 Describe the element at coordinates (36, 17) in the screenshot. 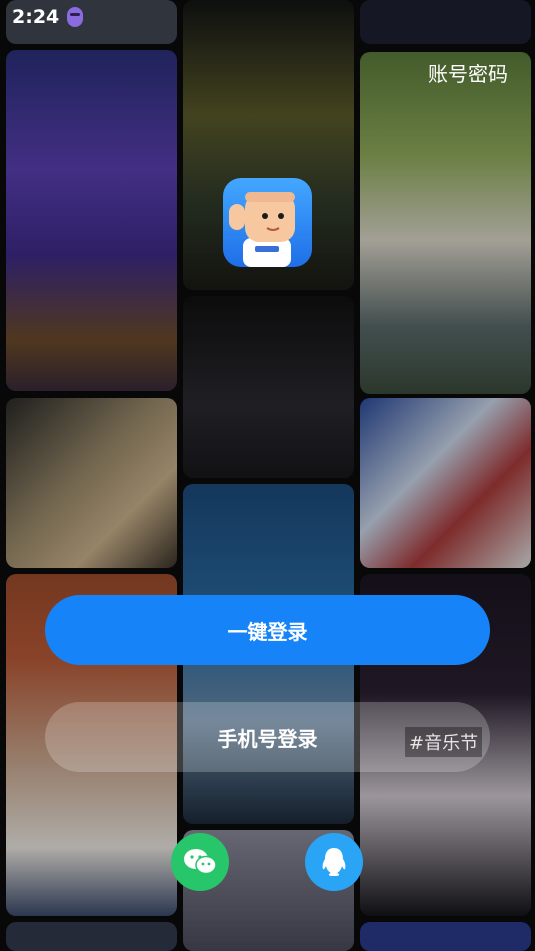

I see `status-time: 2:24` at that location.